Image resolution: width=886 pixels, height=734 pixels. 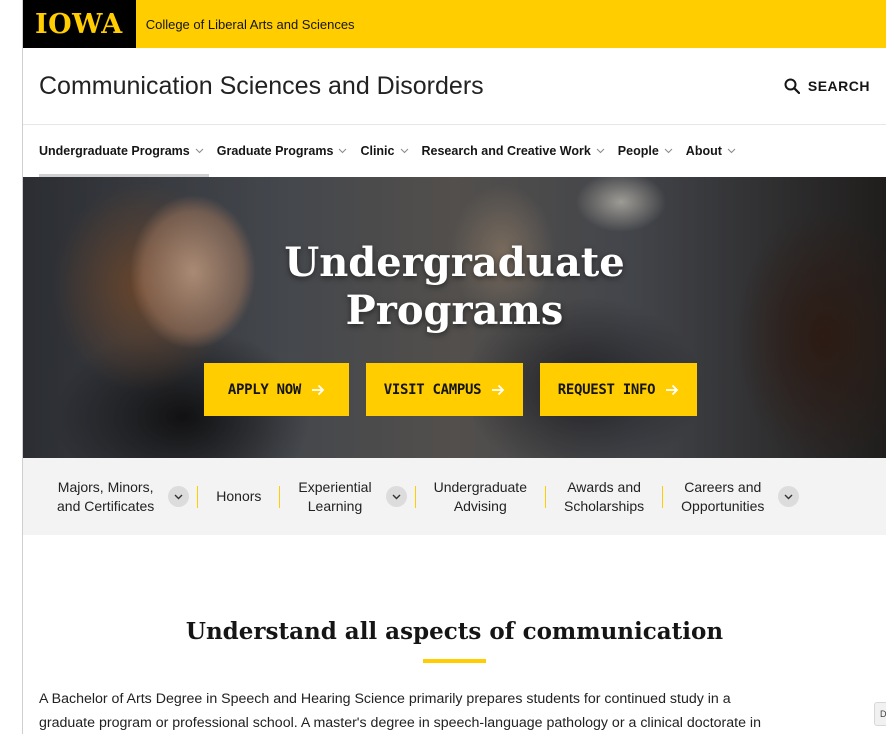 I want to click on subnav-item-undergraduate-advising: Undergraduate Advising, so click(x=480, y=497).